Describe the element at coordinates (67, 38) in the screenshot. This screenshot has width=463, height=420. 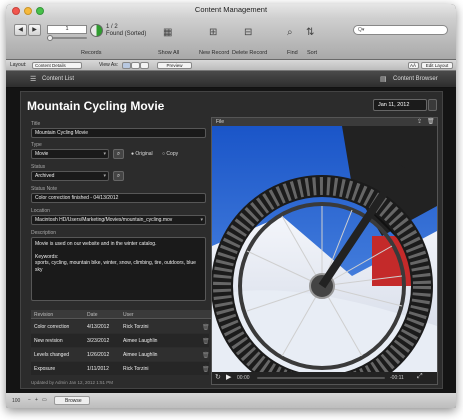
I see `record-slider` at that location.